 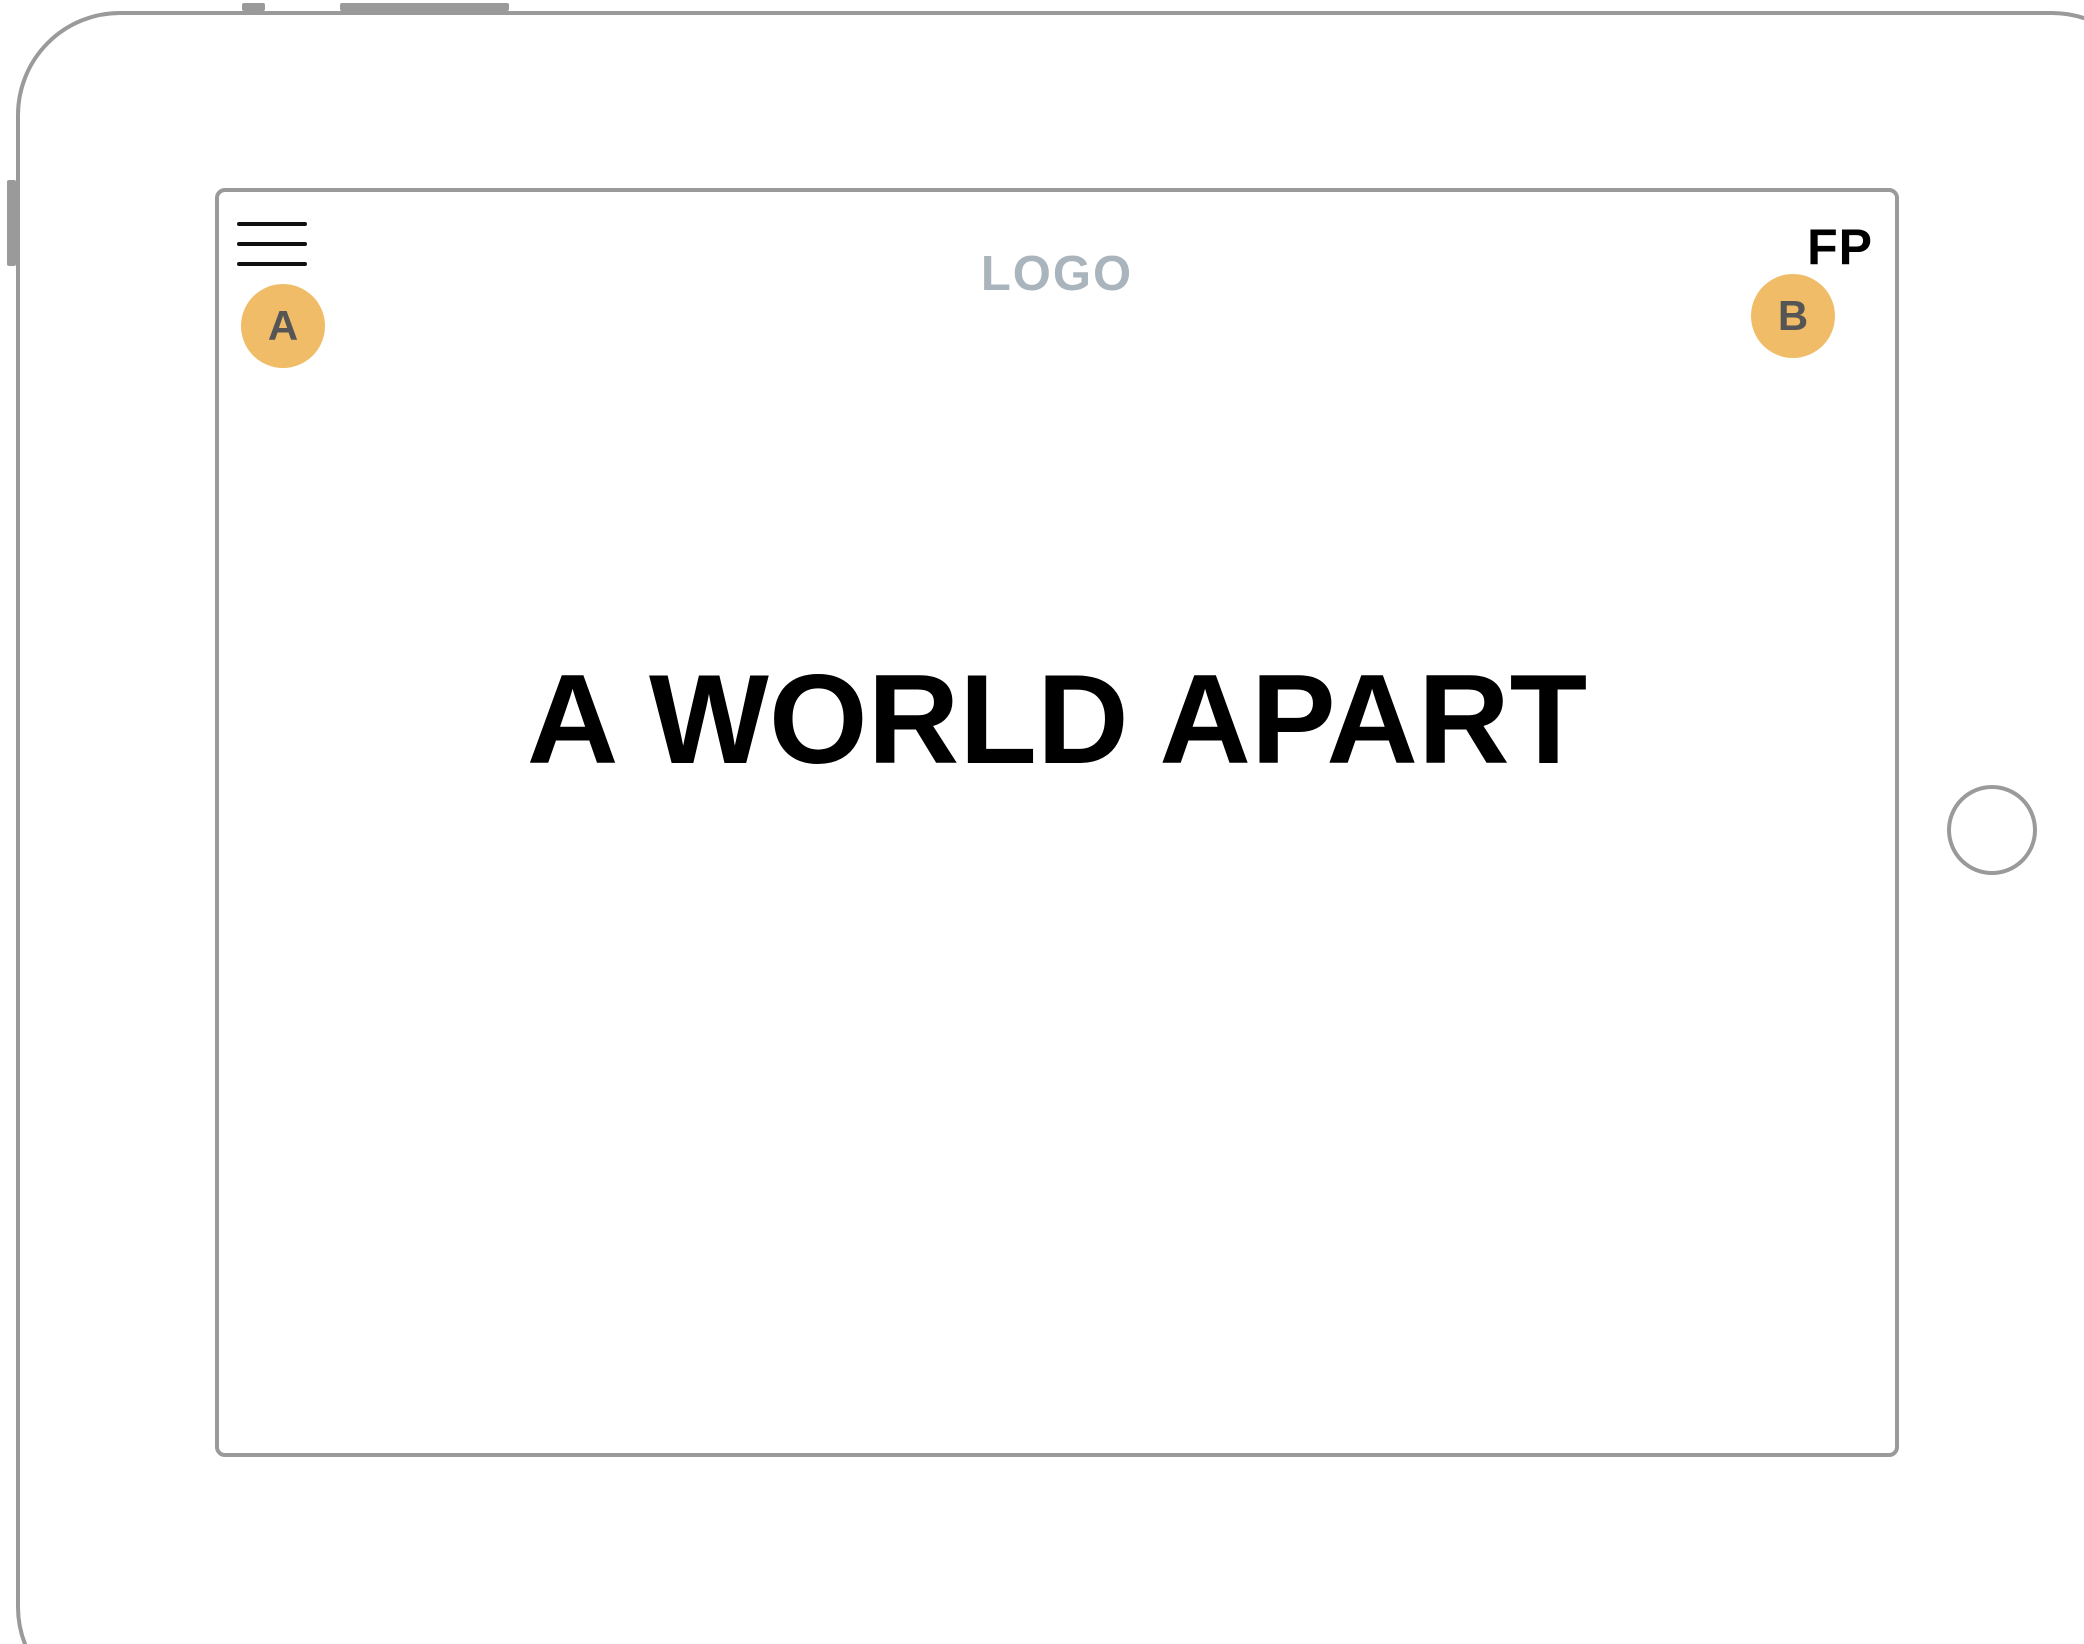 I want to click on annotation-marker-b-label: B, so click(x=1793, y=315).